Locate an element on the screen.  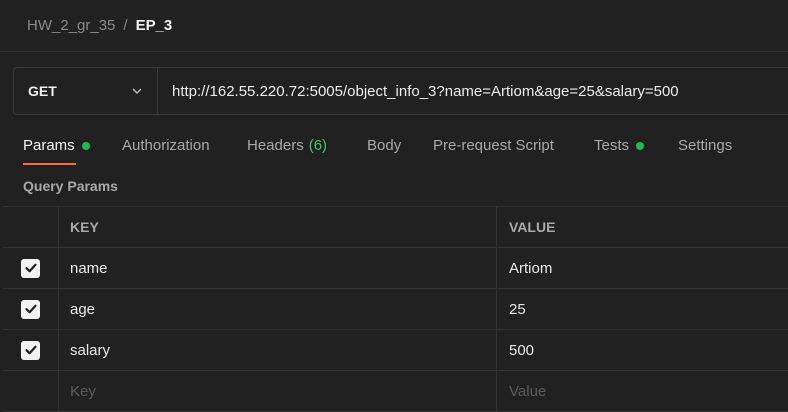
method-select: GET is located at coordinates (86, 91).